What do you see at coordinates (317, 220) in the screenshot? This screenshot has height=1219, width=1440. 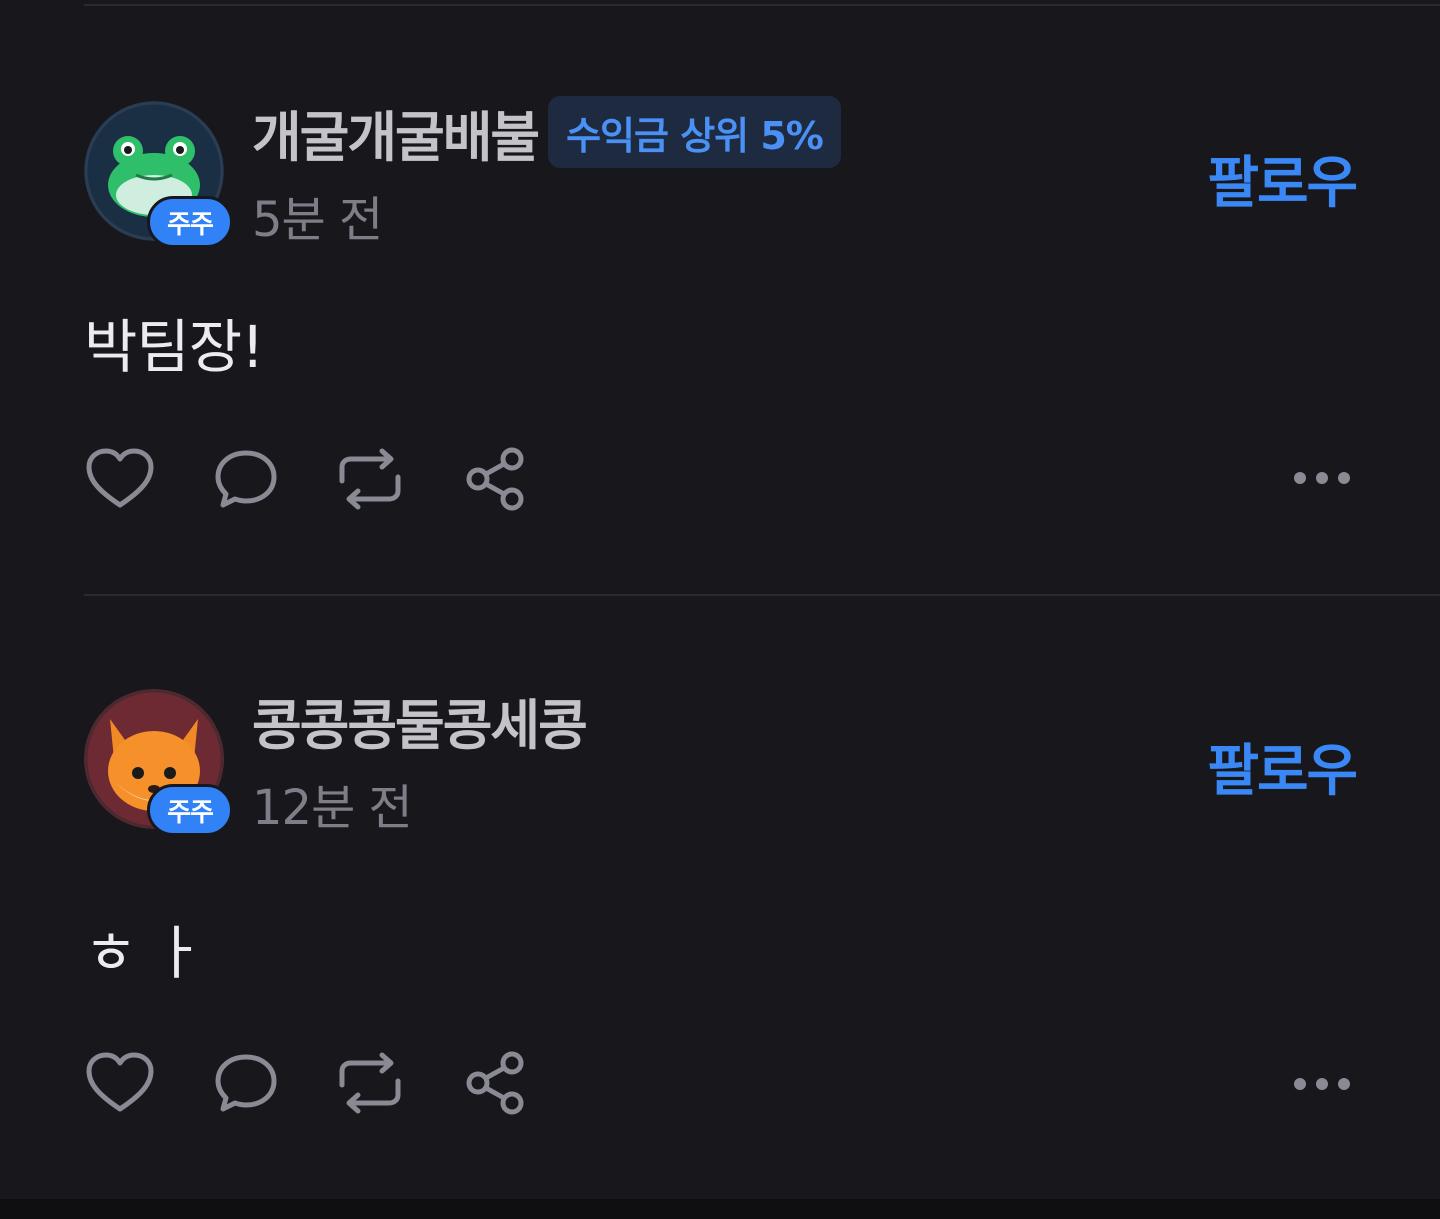 I see `post-time: 5분 전` at bounding box center [317, 220].